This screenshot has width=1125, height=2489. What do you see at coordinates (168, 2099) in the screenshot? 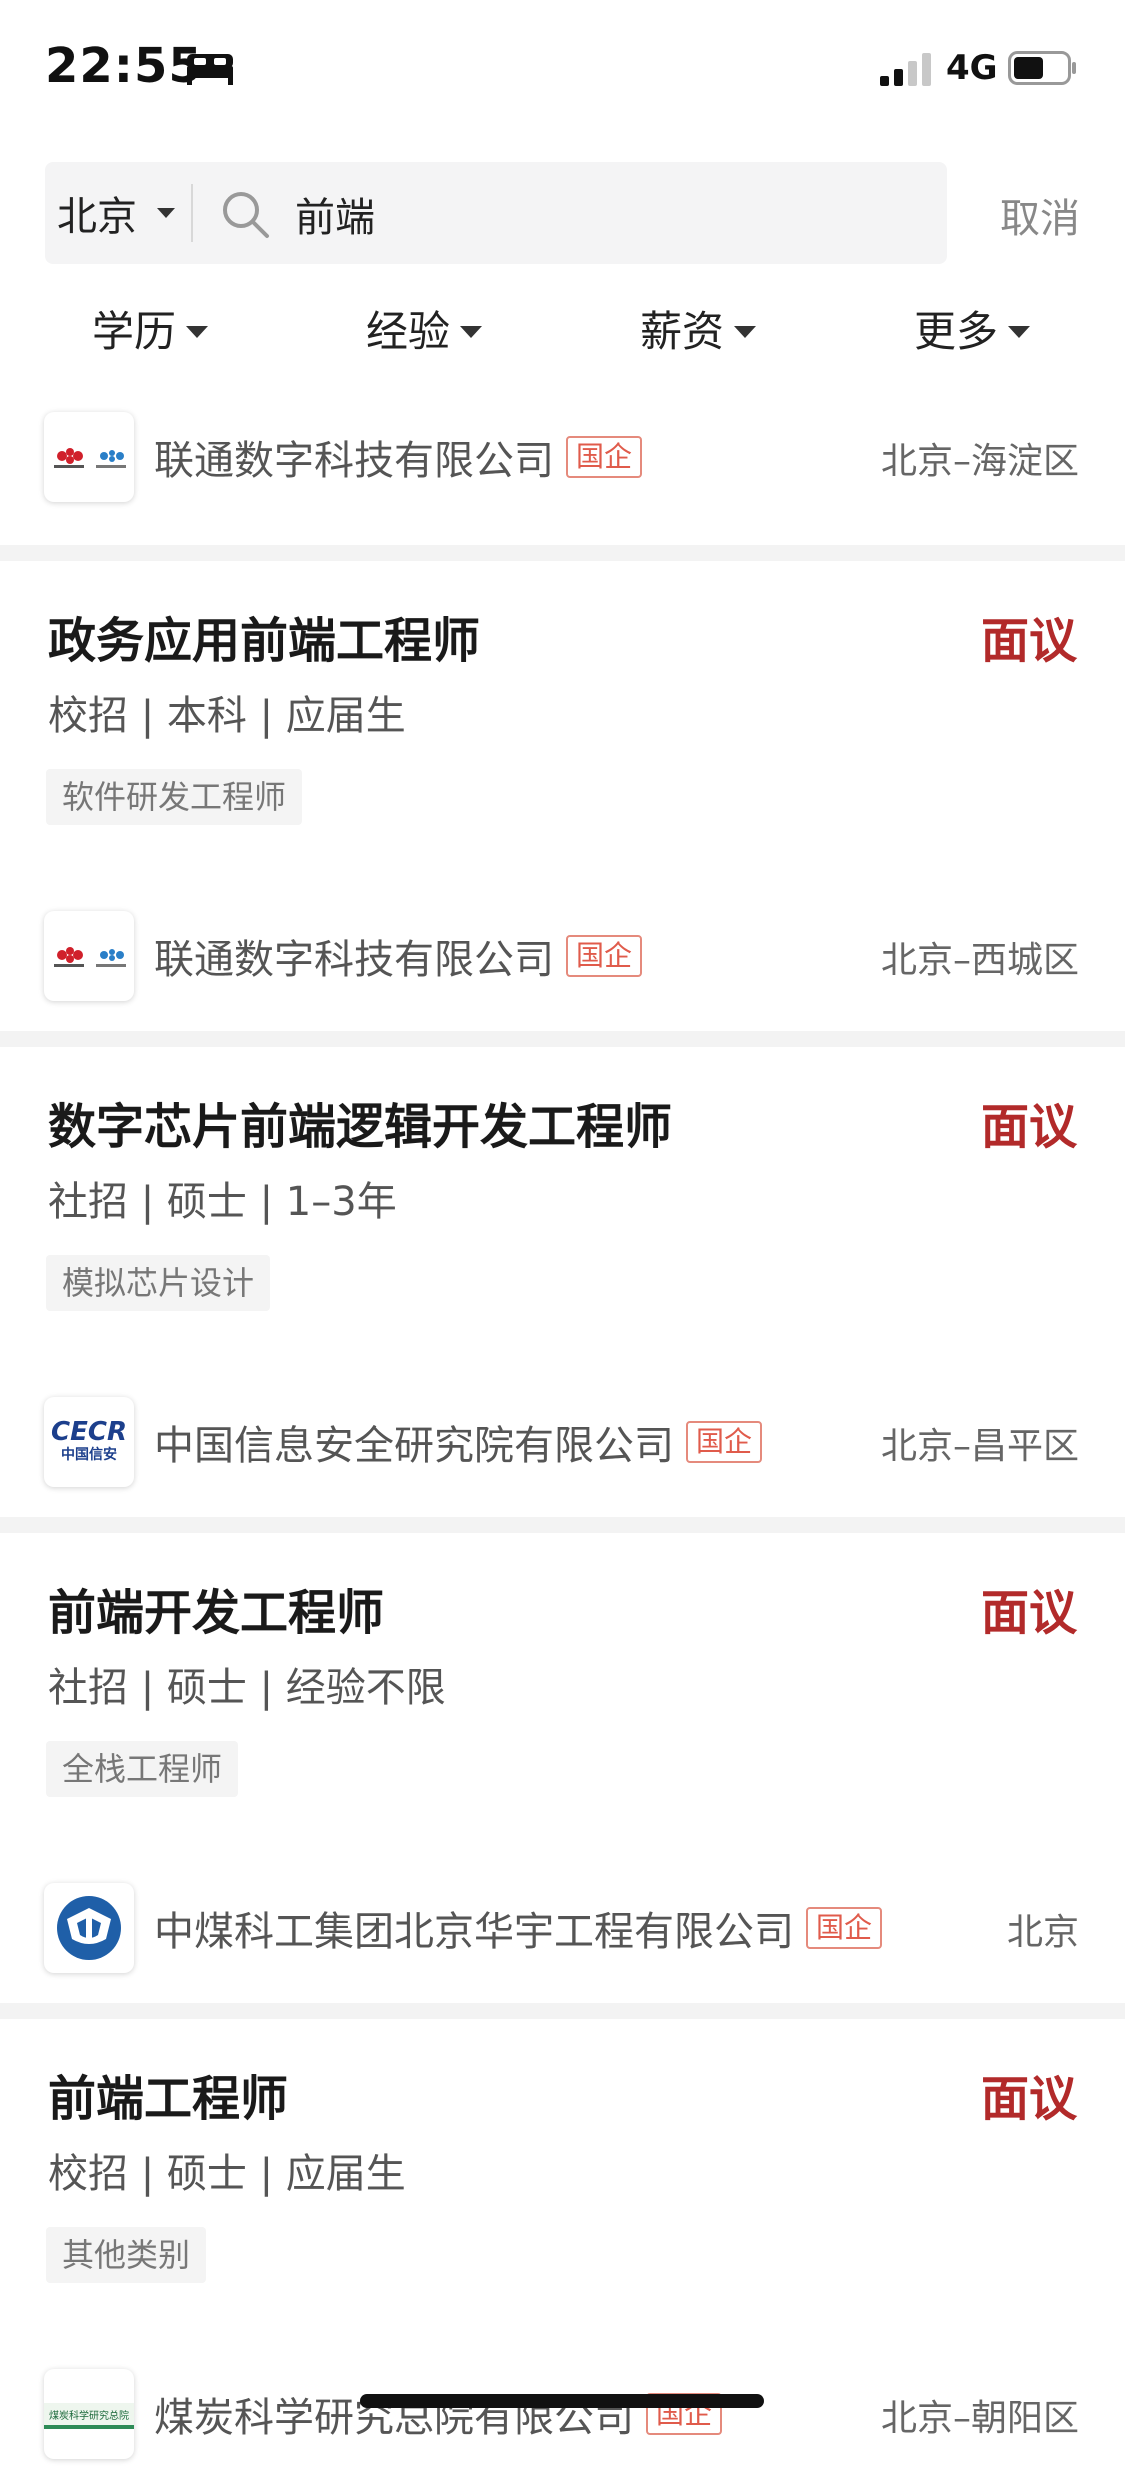
I see `job-title: 前端工程师` at bounding box center [168, 2099].